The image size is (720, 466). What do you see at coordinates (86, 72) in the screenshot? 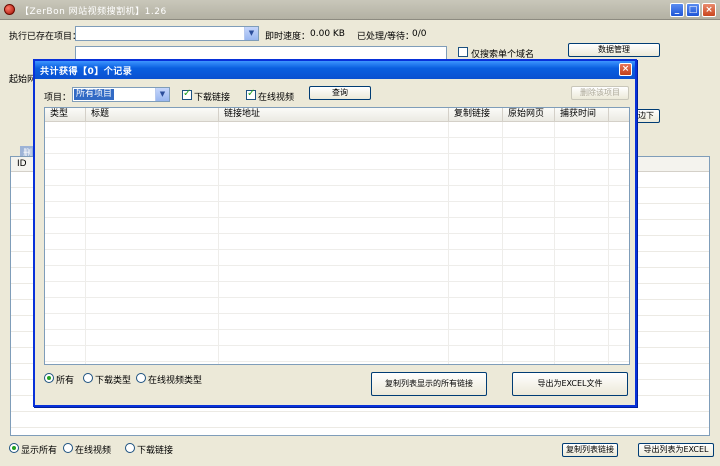
I see `dialog-title: 共计获得【0】个记录` at bounding box center [86, 72].